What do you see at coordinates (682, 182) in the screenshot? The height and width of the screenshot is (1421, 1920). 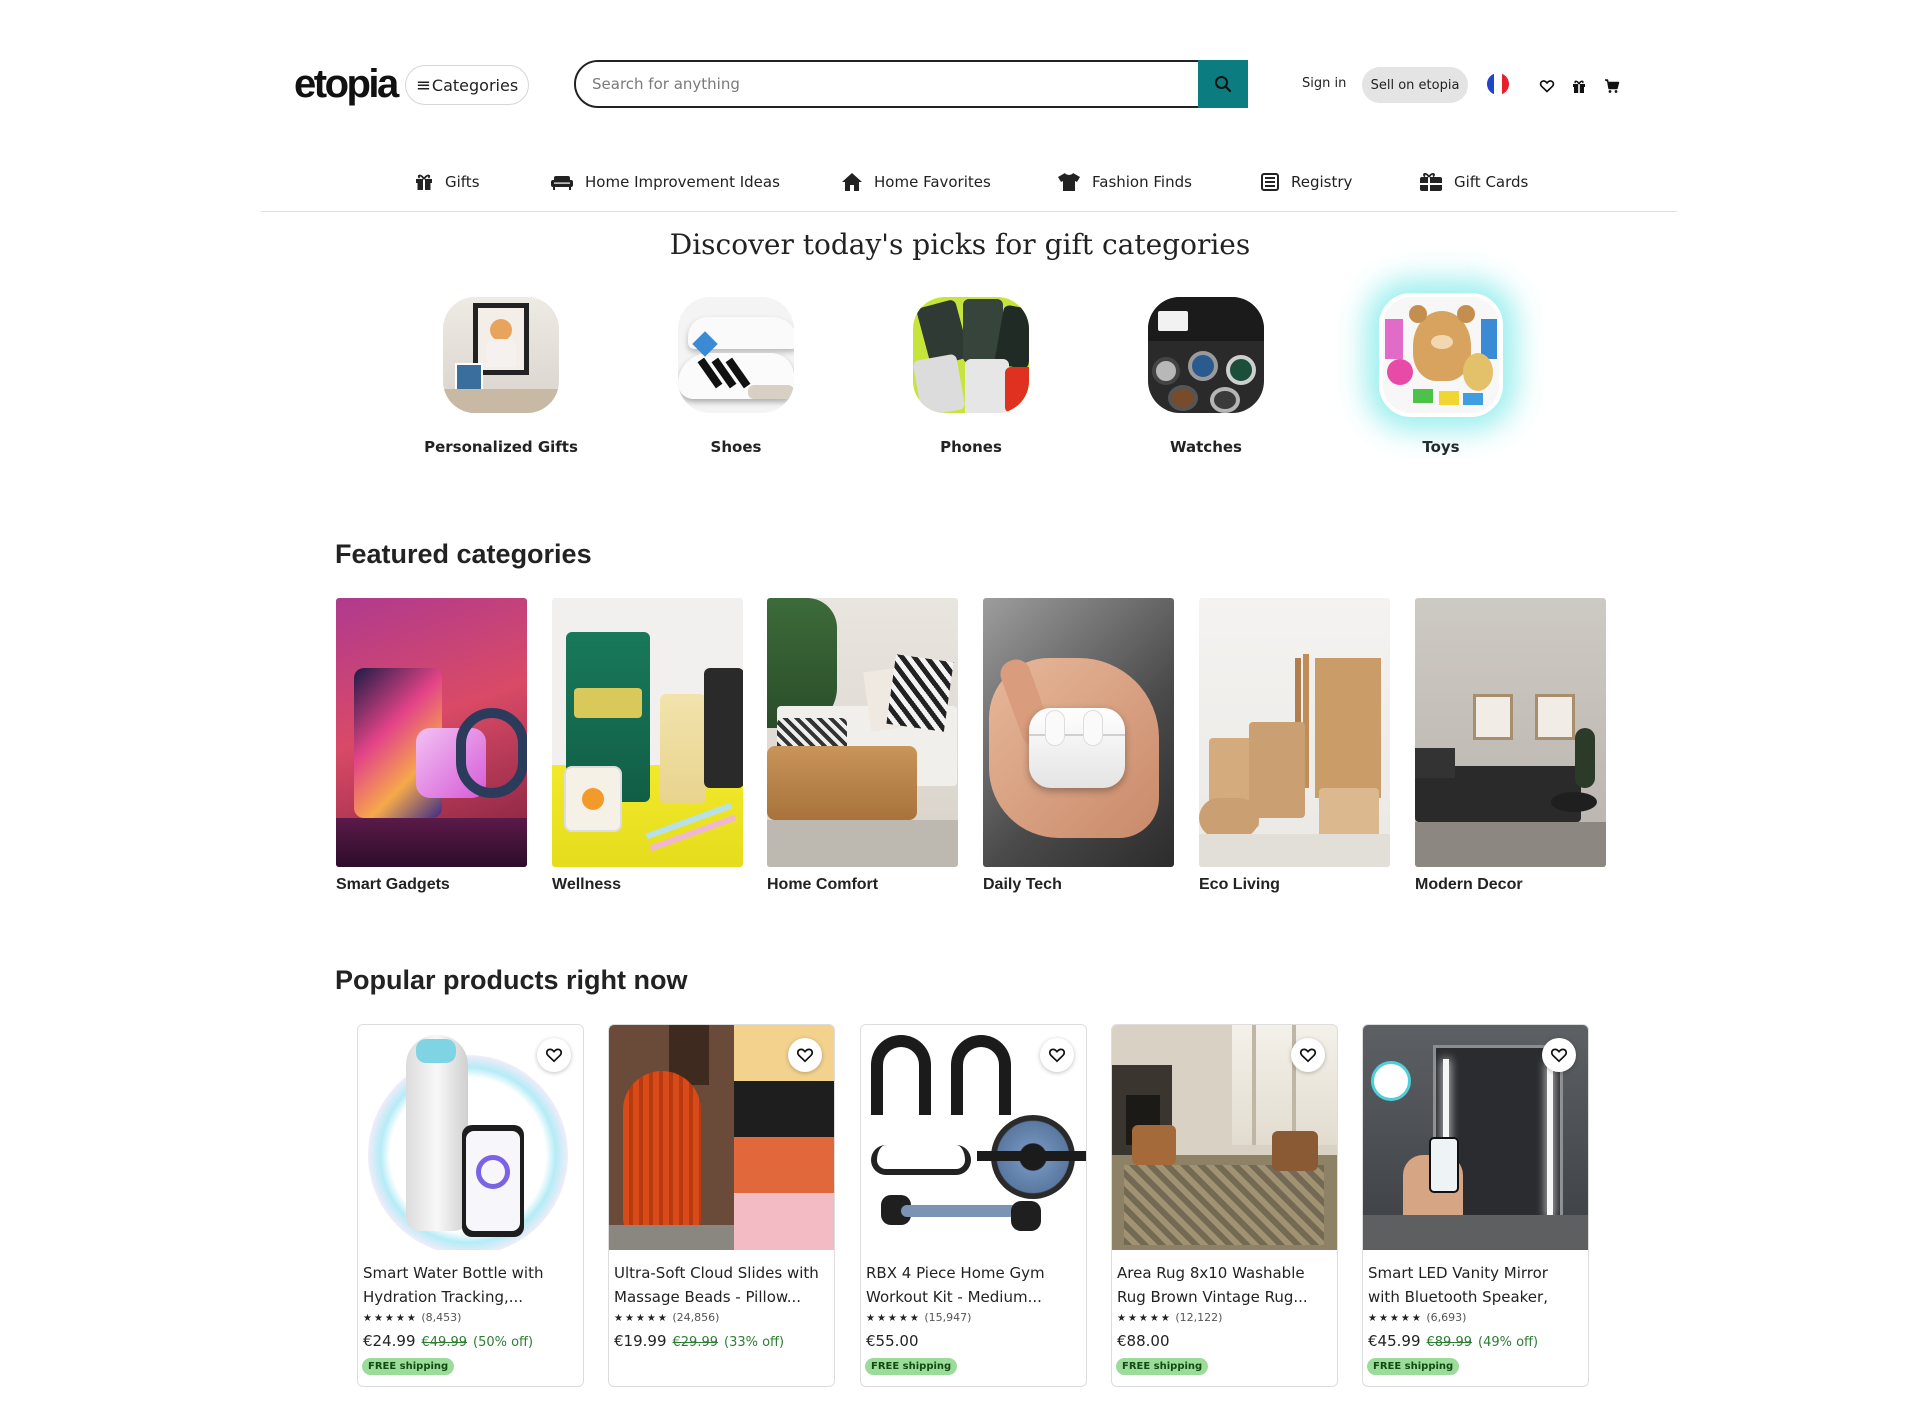 I see `nav-item-label: Home Improvement Ideas` at bounding box center [682, 182].